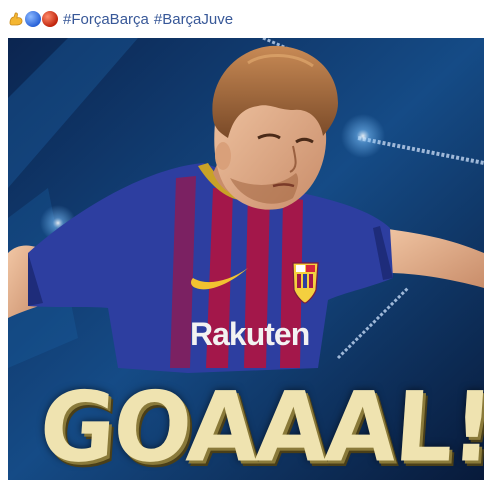 The height and width of the screenshot is (480, 496). I want to click on shirt-sponsor: Rakuten, so click(250, 334).